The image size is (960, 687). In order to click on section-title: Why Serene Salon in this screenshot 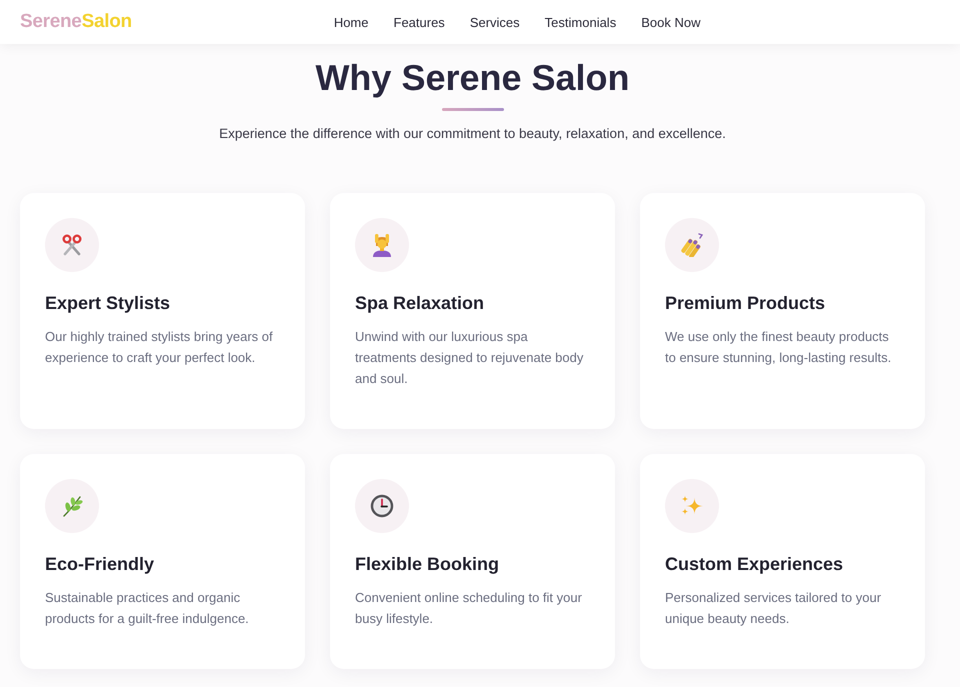, I will do `click(472, 77)`.